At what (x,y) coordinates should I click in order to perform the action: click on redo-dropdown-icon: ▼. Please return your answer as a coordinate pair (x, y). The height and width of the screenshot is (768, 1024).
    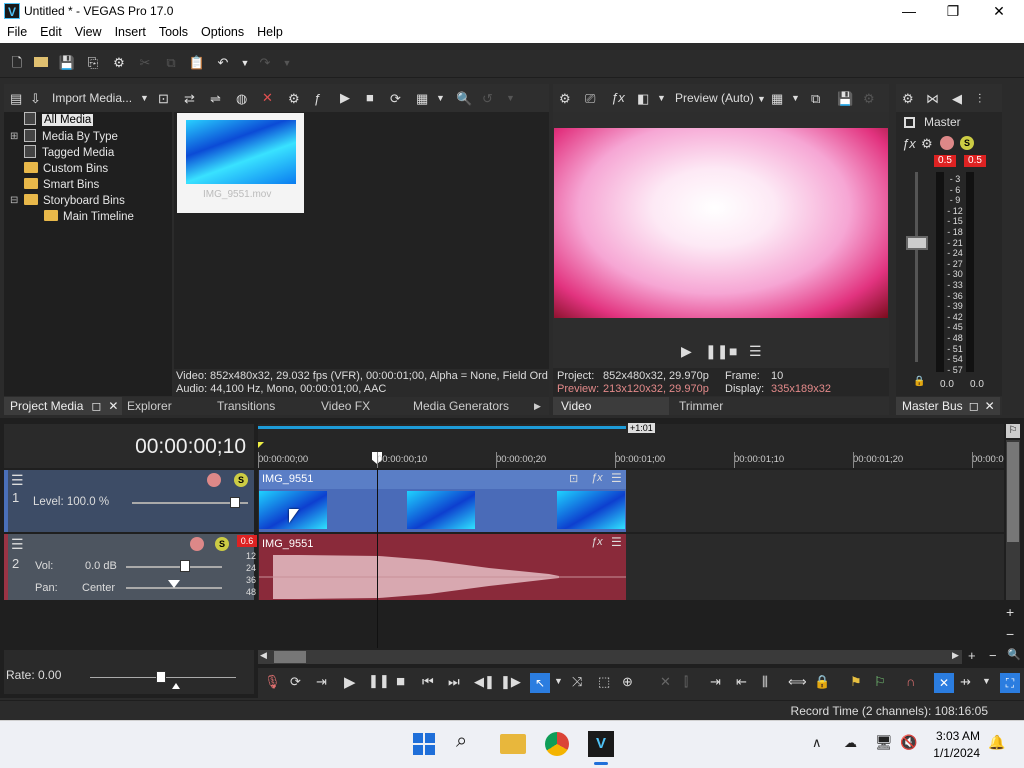
    Looking at the image, I should click on (287, 63).